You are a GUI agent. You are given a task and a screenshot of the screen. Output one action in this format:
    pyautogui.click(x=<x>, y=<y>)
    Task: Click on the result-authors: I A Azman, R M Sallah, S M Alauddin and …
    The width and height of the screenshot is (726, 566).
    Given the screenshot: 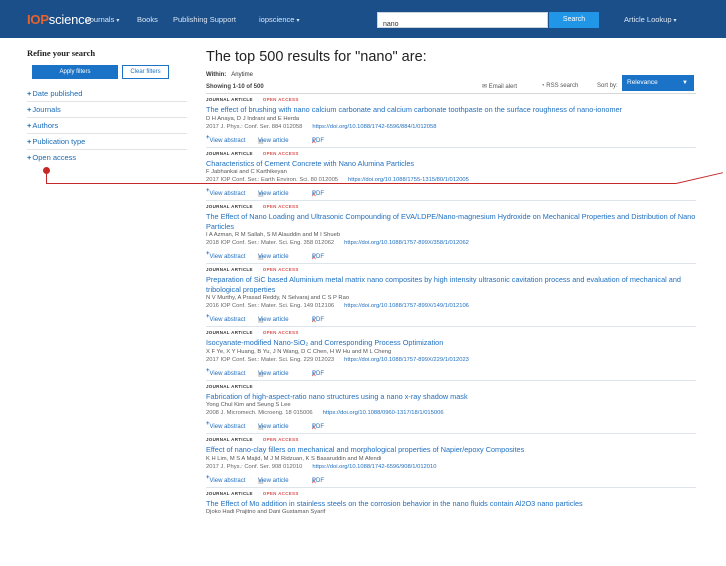 What is the action you would take?
    pyautogui.click(x=273, y=235)
    